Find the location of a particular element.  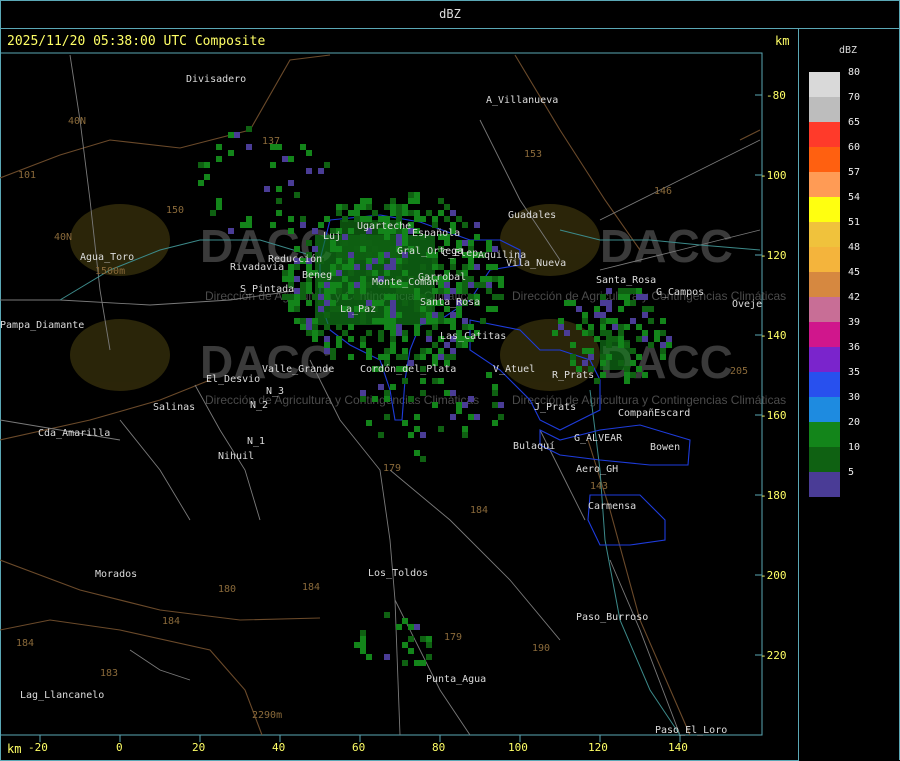

route-label: 150 is located at coordinates (175, 210).